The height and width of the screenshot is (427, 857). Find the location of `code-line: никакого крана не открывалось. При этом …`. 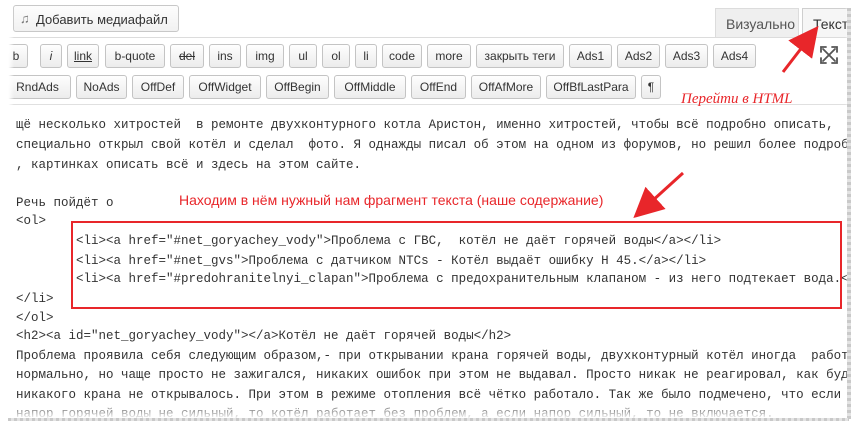

code-line: никакого крана не открывалось. При этом … is located at coordinates (429, 395).